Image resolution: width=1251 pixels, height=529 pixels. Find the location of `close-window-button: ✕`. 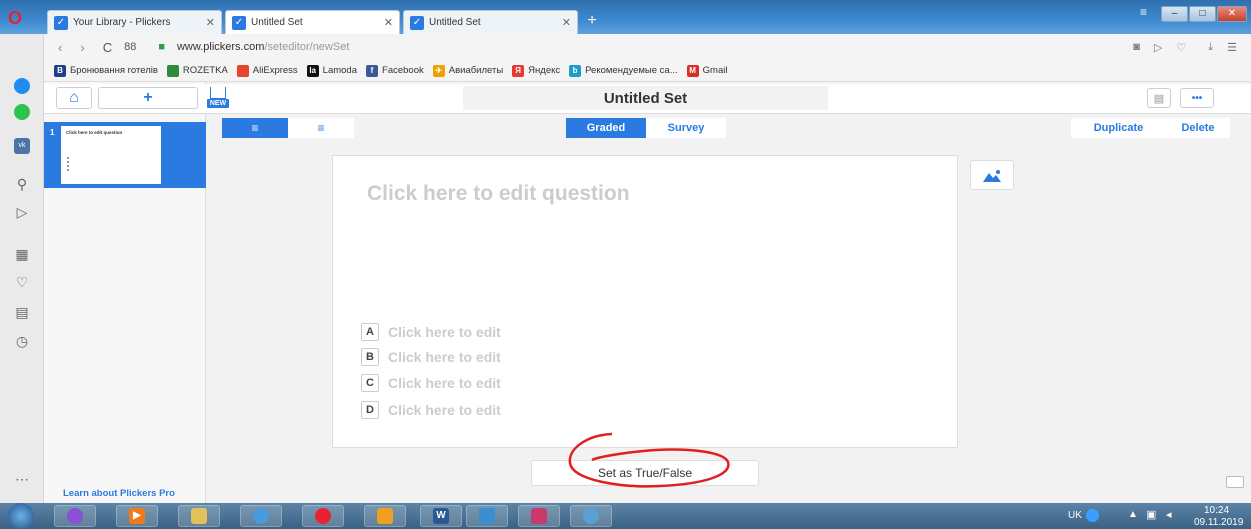

close-window-button: ✕ is located at coordinates (1232, 14).